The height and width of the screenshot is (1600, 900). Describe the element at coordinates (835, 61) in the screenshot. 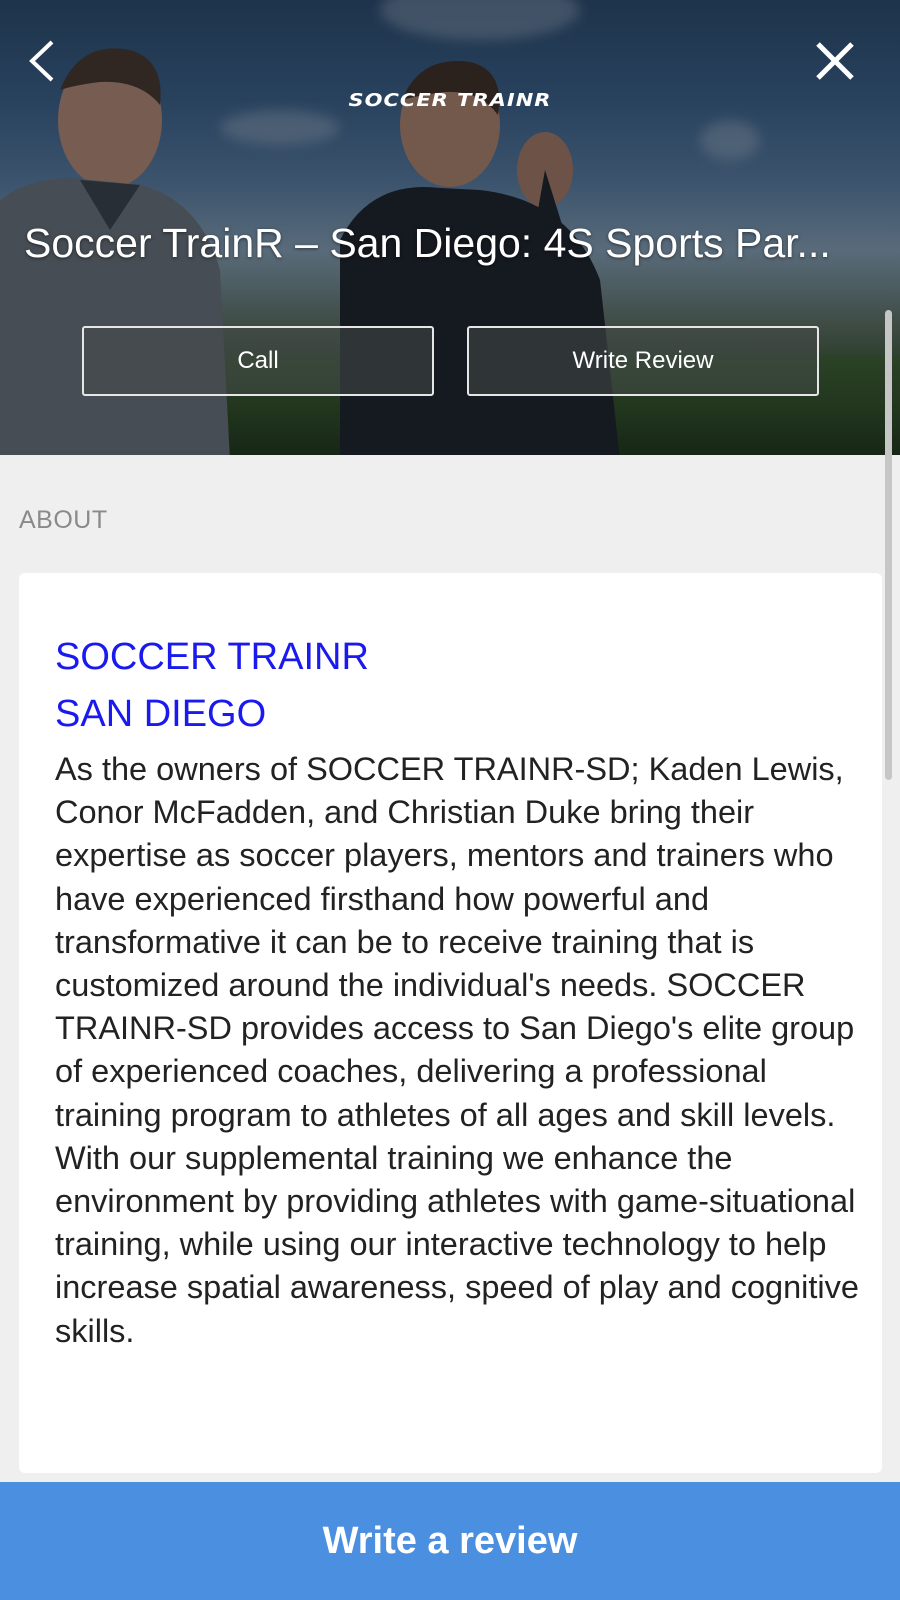

I see `close-icon` at that location.